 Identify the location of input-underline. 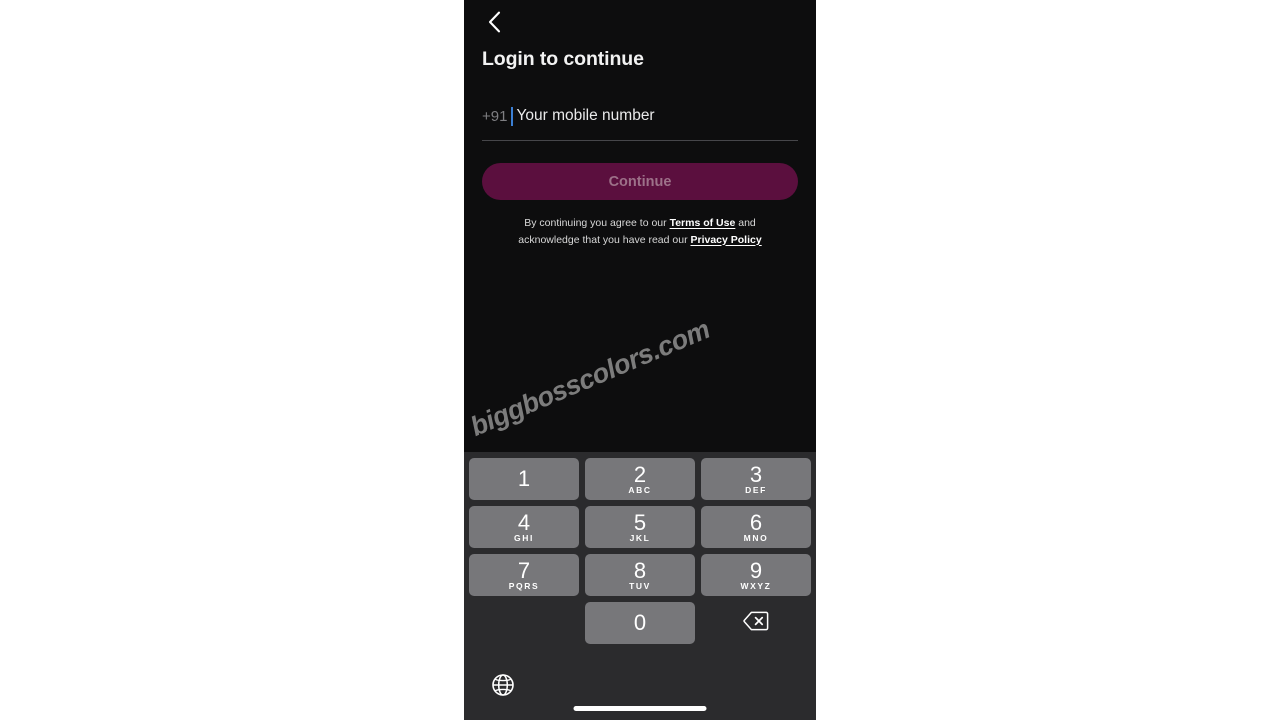
(640, 140).